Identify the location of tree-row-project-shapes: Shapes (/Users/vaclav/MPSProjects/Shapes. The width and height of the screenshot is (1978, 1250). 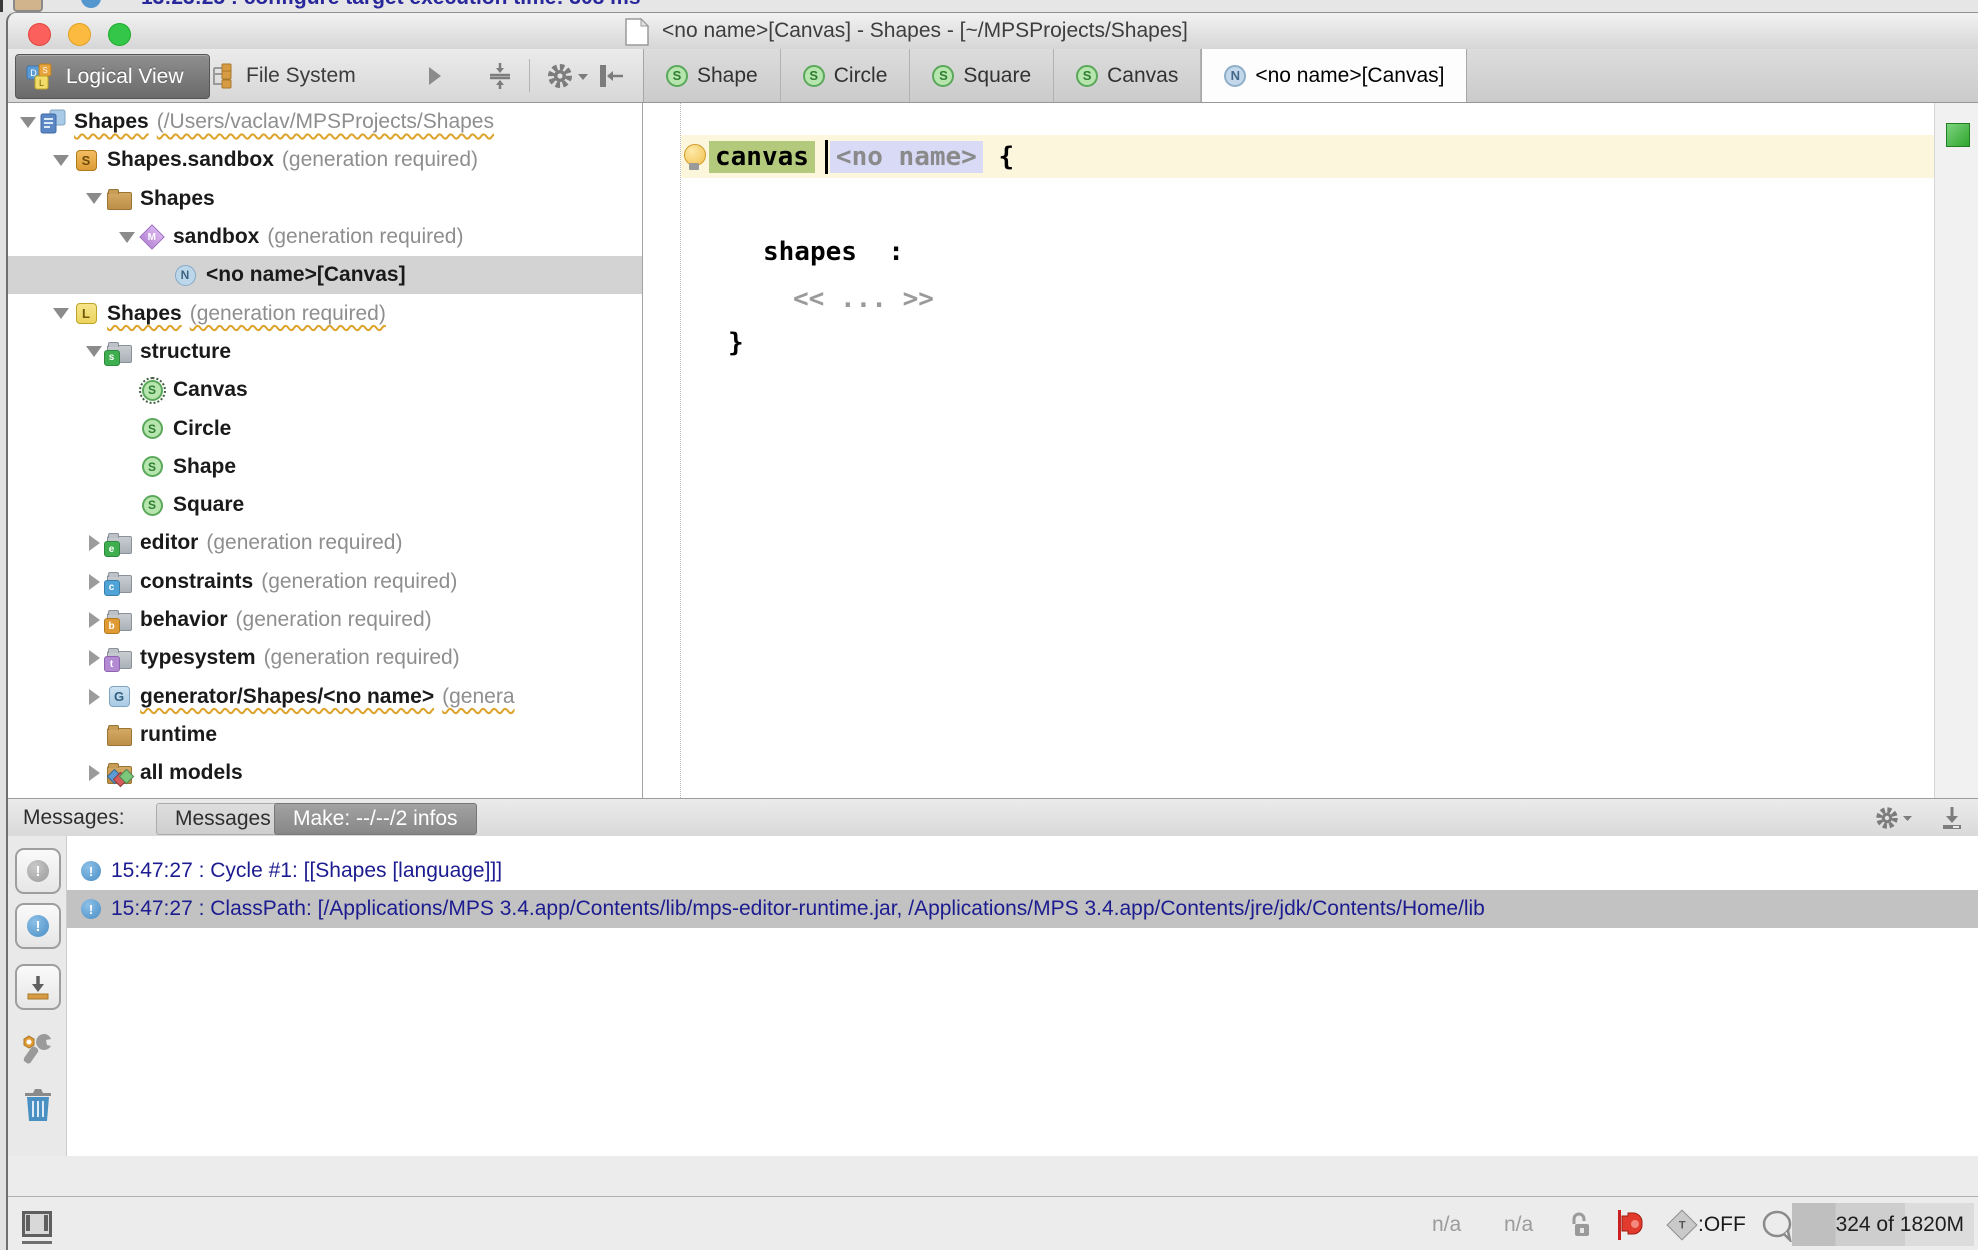
(325, 122).